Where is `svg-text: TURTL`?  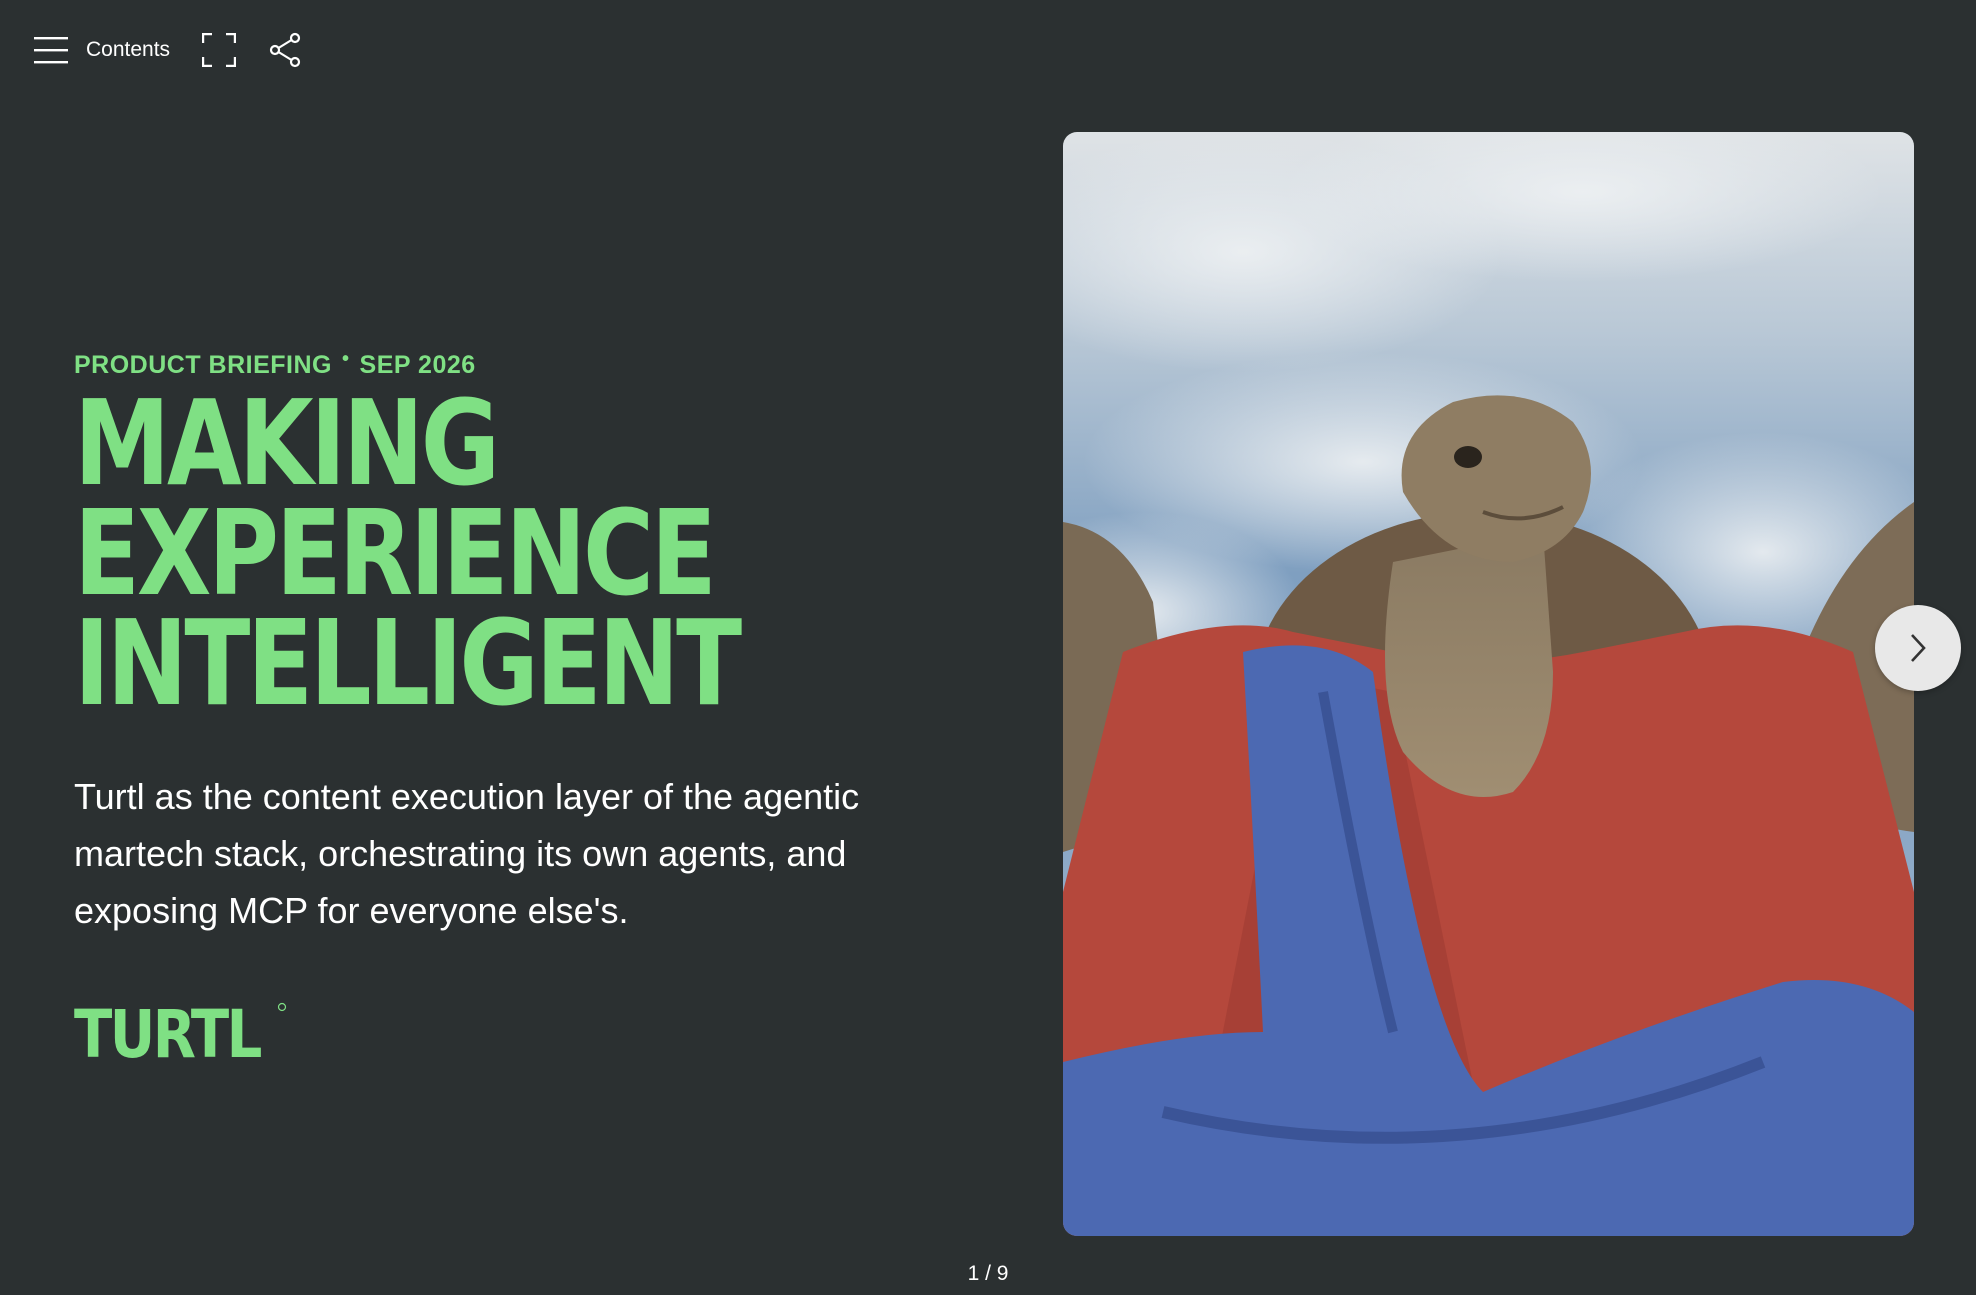
svg-text: TURTL is located at coordinates (167, 1031).